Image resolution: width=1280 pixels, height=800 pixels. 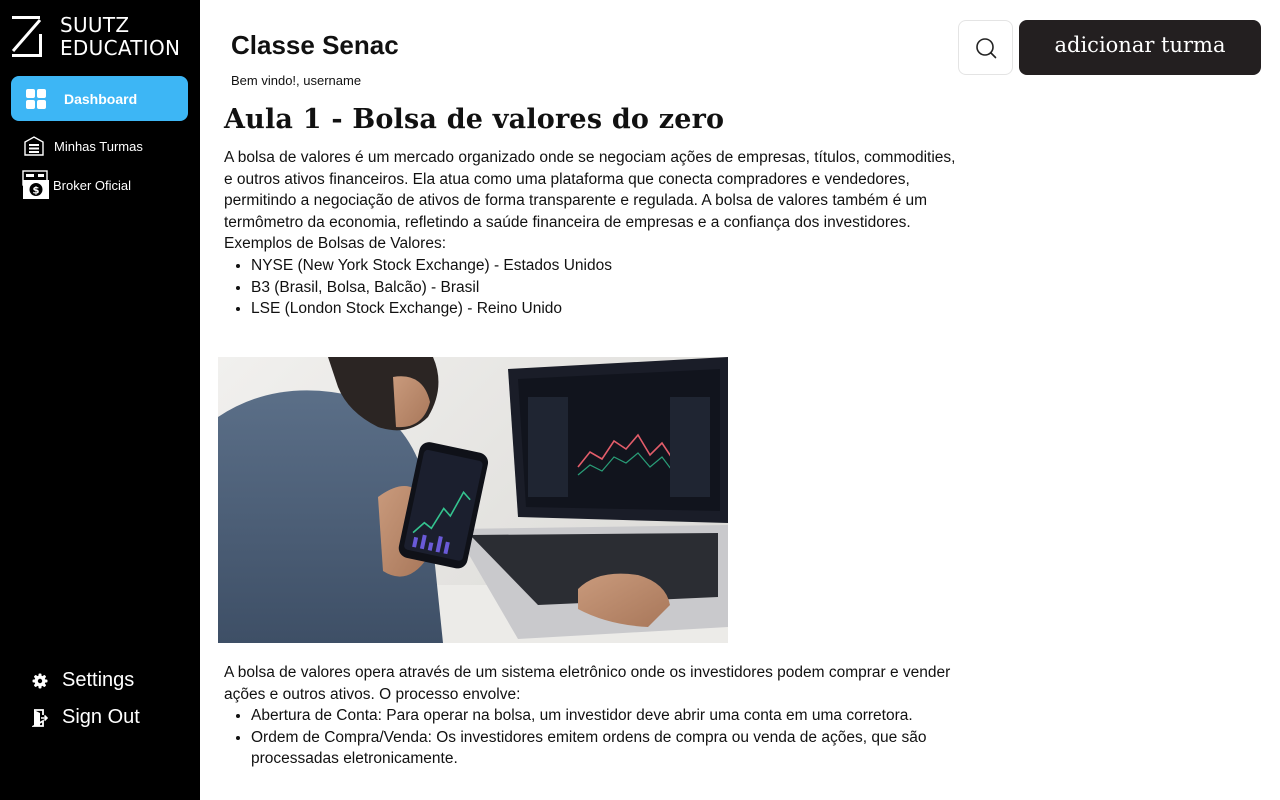 I want to click on lesson-image, so click(x=473, y=500).